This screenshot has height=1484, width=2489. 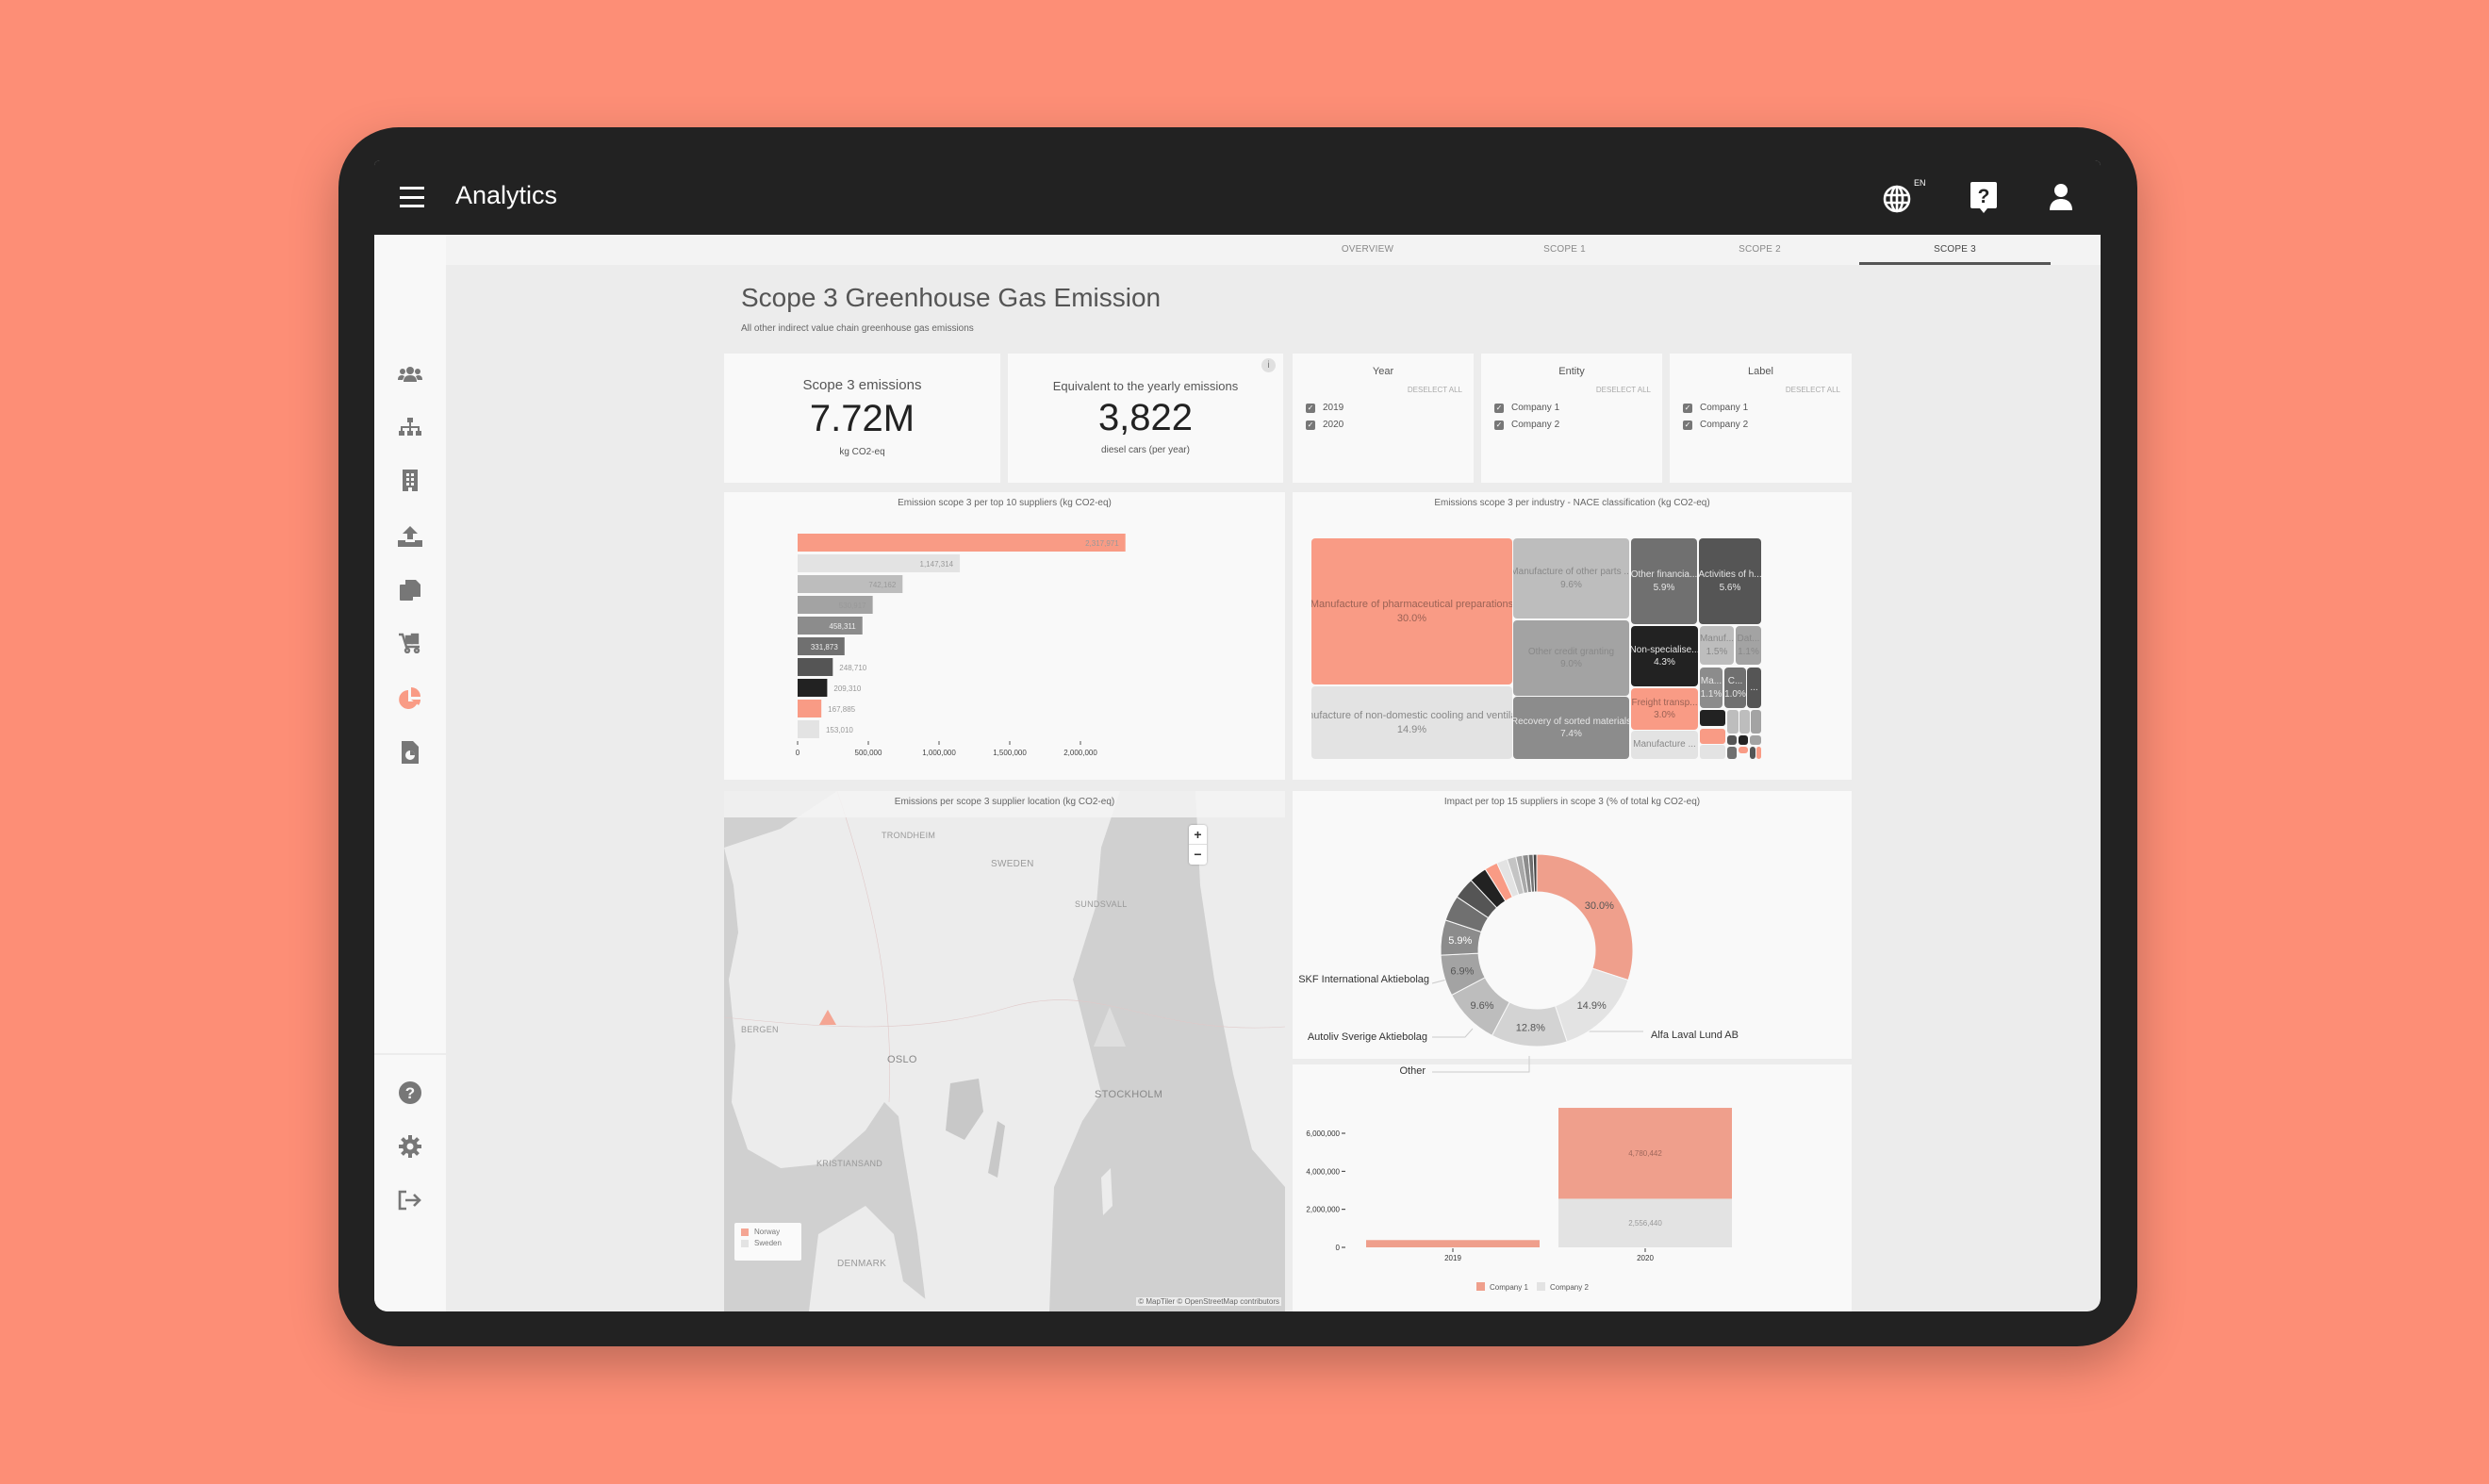 I want to click on treemap-cell-percent: 4.3%, so click(x=1665, y=662).